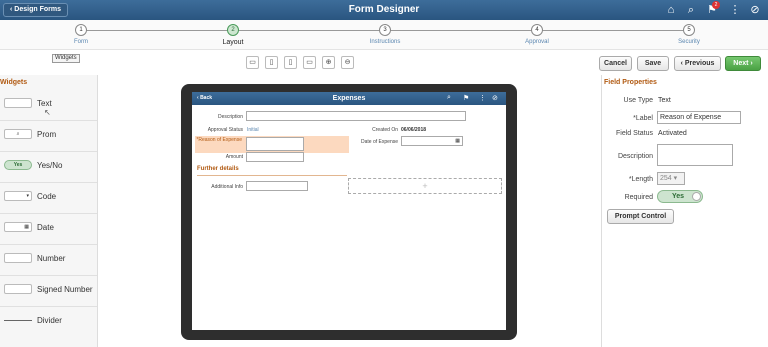 Image resolution: width=768 pixels, height=347 pixels. I want to click on label-input: Reason of Expense, so click(699, 117).